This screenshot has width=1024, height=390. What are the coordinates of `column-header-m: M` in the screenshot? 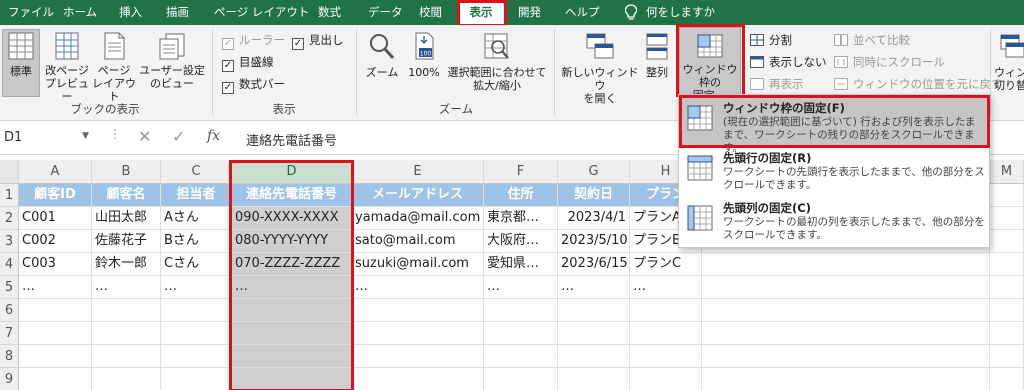 It's located at (1007, 172).